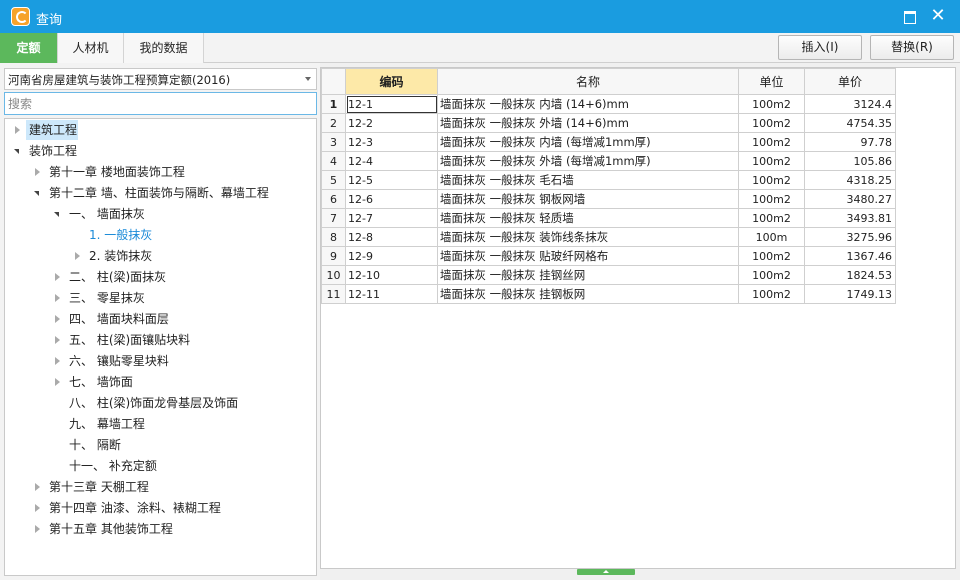  I want to click on cell-price: 105.86, so click(850, 161).